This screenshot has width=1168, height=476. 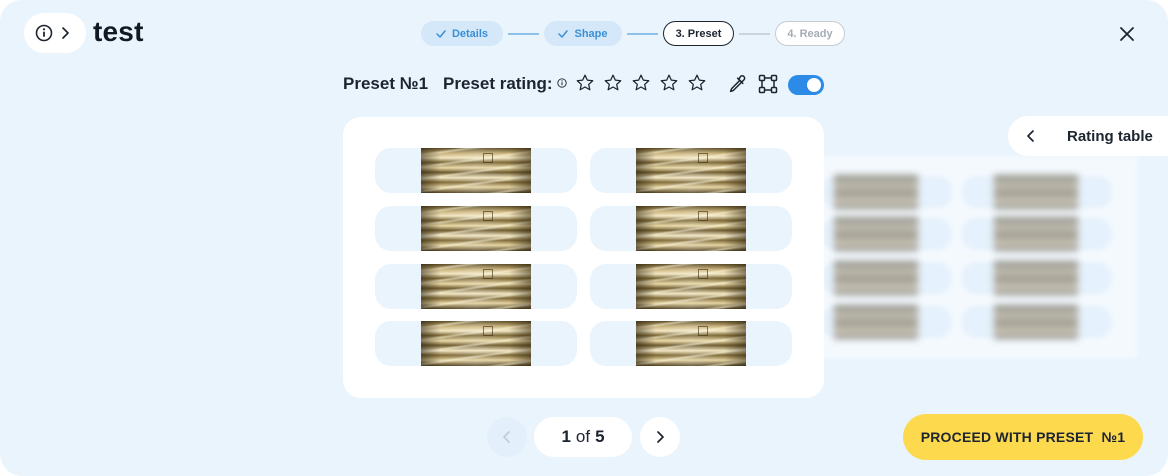 I want to click on page-of-label: of, so click(x=583, y=436).